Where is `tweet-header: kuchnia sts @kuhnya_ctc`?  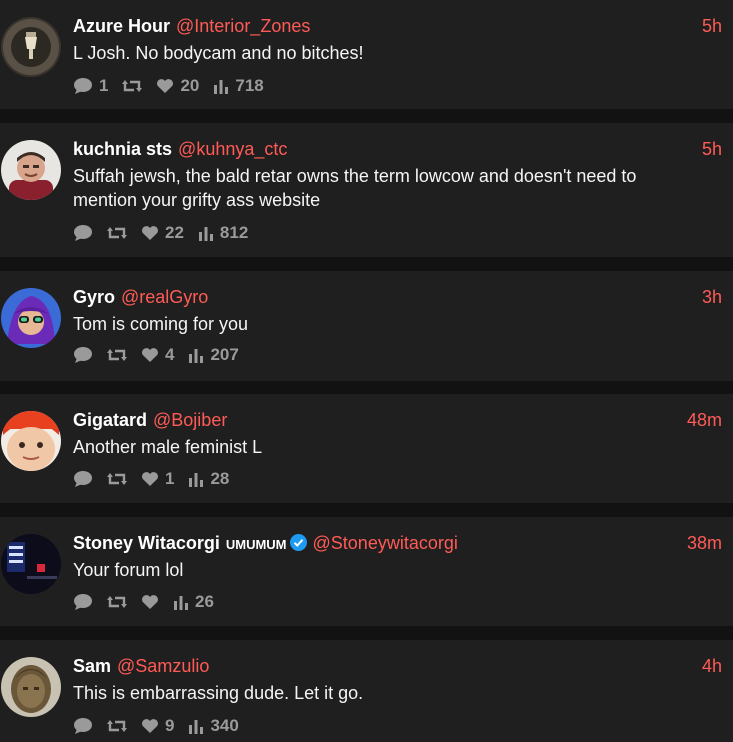
tweet-header: kuchnia sts @kuhnya_ctc is located at coordinates (180, 149).